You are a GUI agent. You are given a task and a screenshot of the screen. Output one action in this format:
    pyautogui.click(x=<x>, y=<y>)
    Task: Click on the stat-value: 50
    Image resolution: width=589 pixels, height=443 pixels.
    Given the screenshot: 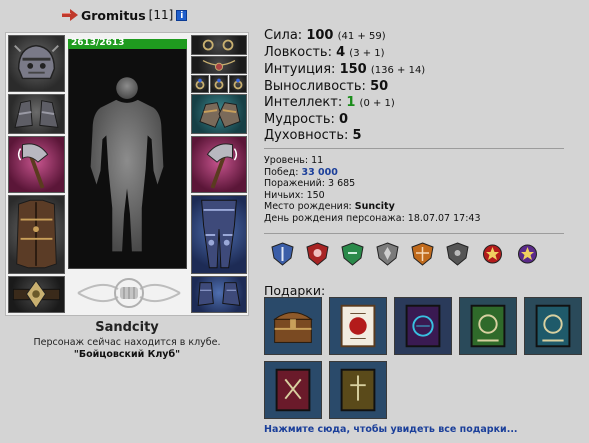 What is the action you would take?
    pyautogui.click(x=379, y=86)
    